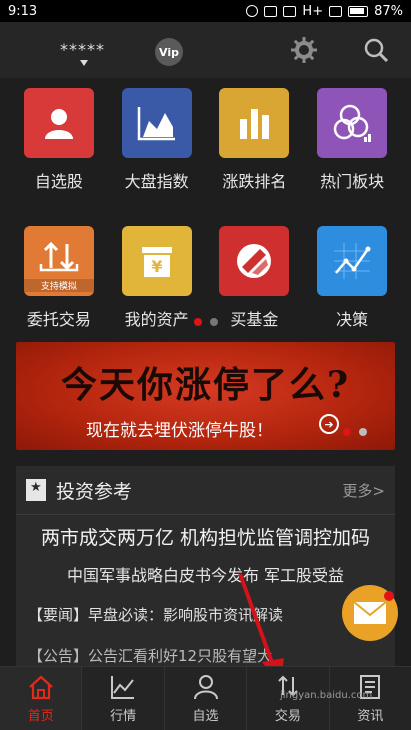 This screenshot has width=411, height=730. I want to click on status-bar: 9:13 H+ 87%, so click(205, 11).